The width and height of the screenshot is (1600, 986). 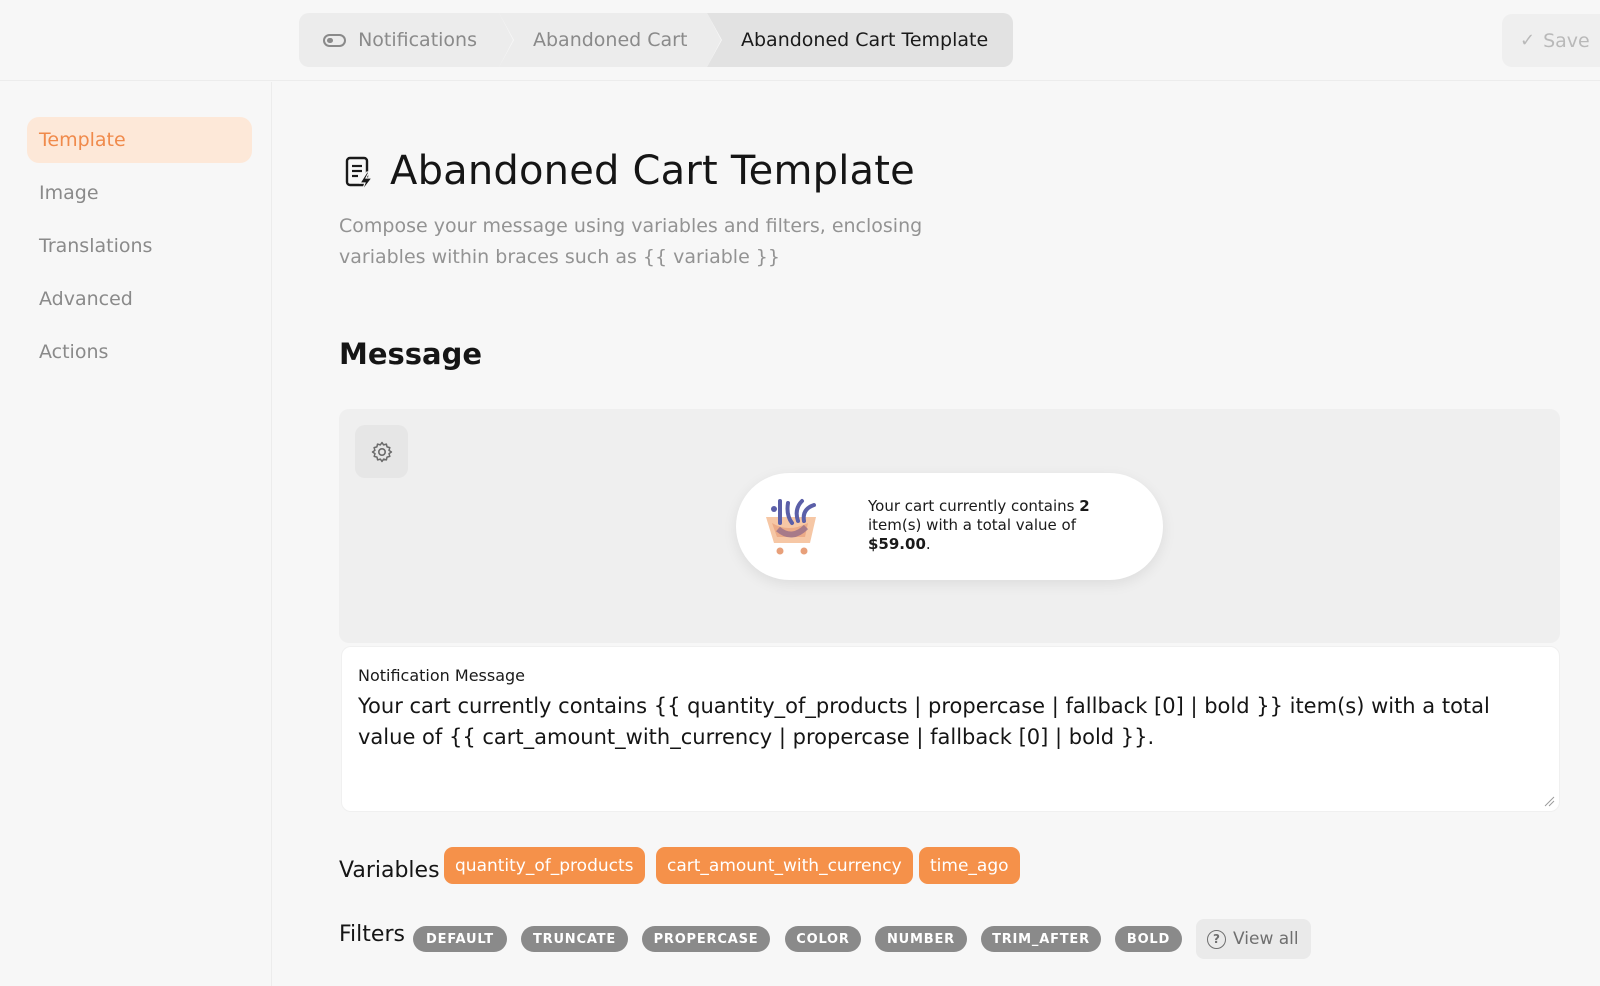 What do you see at coordinates (139, 352) in the screenshot?
I see `sidebar-item-actions: Actions` at bounding box center [139, 352].